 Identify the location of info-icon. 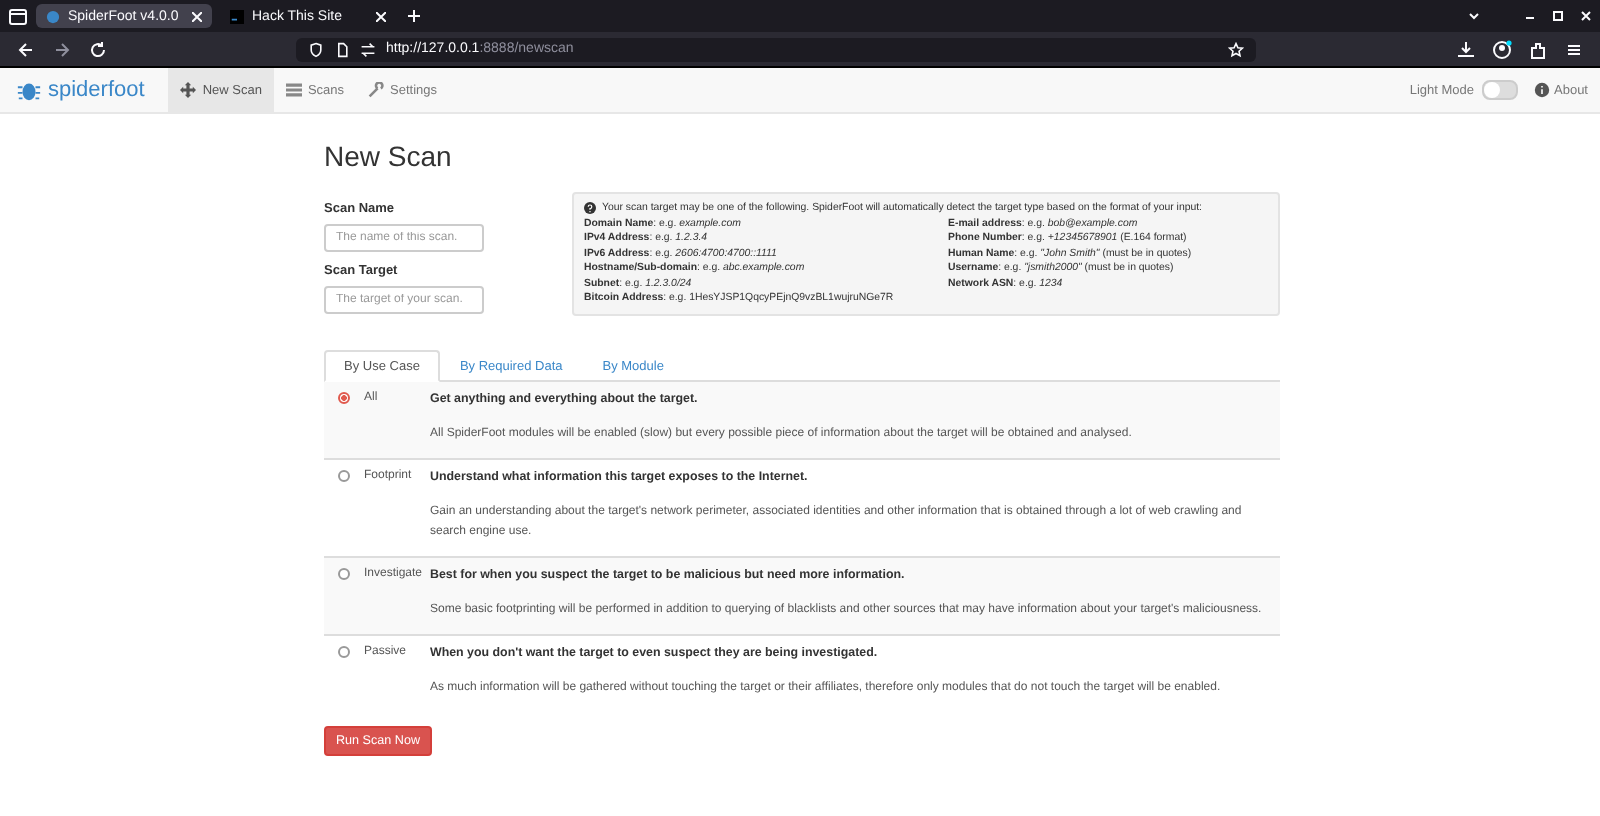
(1542, 90).